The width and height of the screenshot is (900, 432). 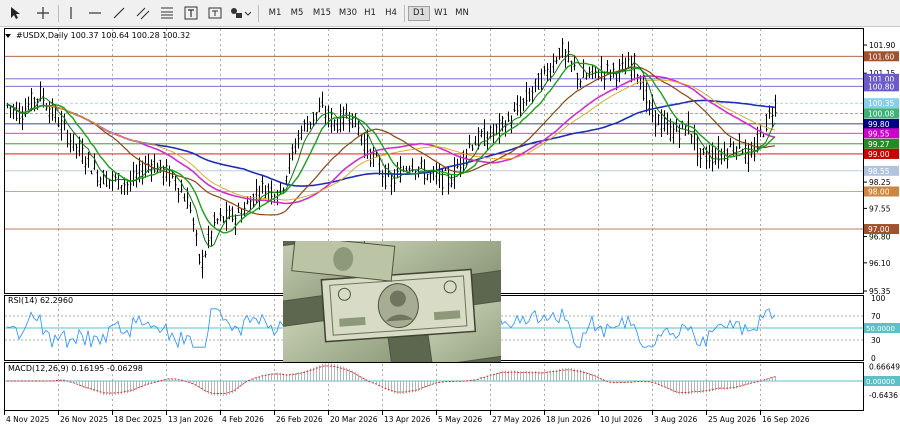 I want to click on dollar-bills-image, so click(x=392, y=301).